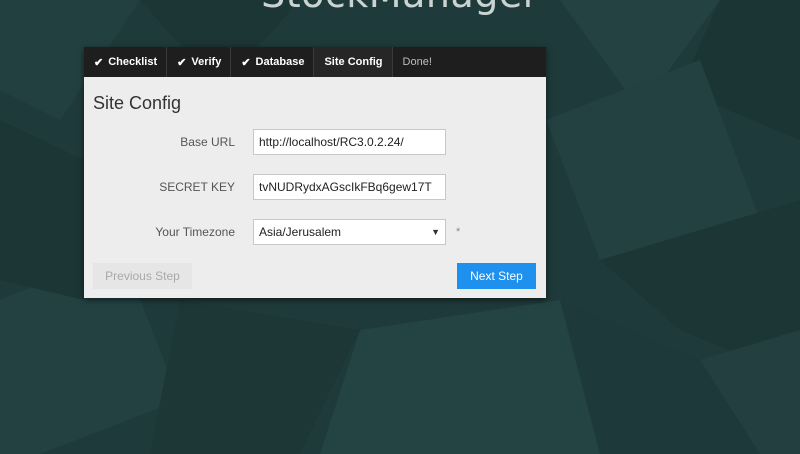 Image resolution: width=800 pixels, height=454 pixels. What do you see at coordinates (349, 187) in the screenshot?
I see `secret-key-input` at bounding box center [349, 187].